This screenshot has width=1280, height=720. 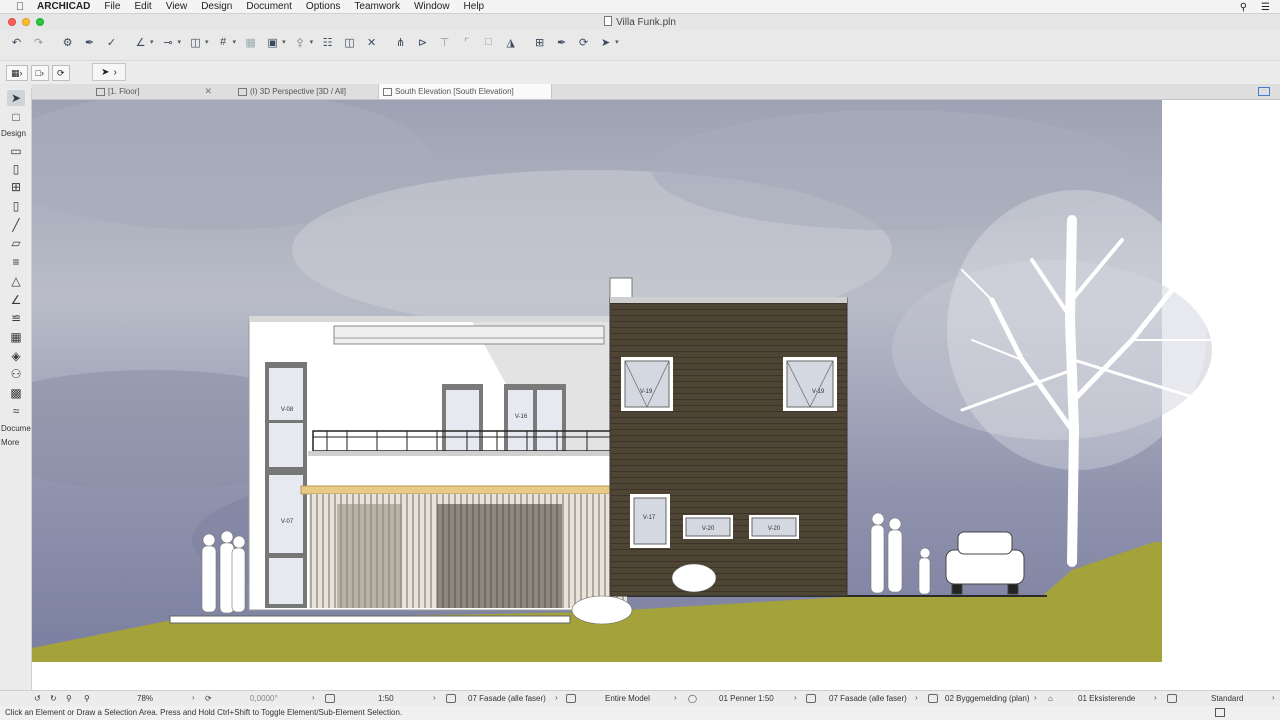 I want to click on layer-combination: 07 Fasade (alle faser), so click(x=507, y=698).